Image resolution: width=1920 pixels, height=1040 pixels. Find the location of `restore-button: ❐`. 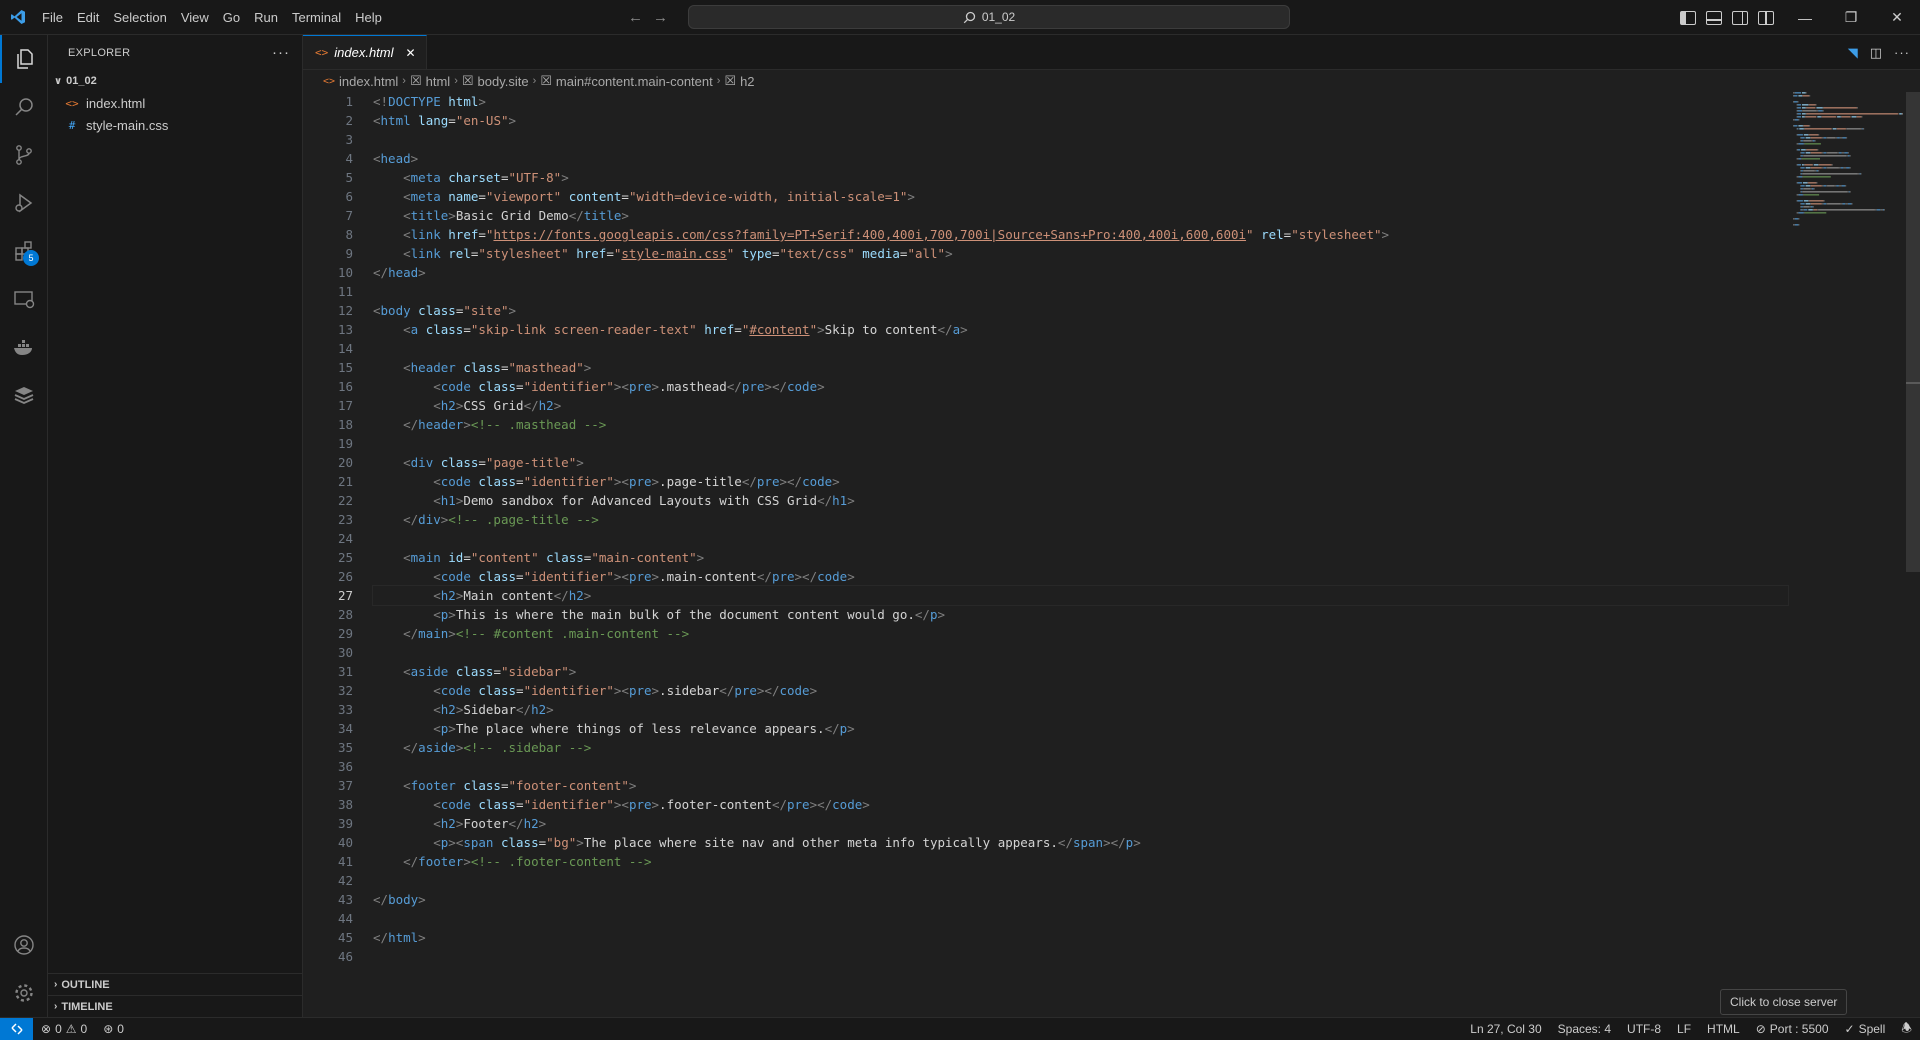

restore-button: ❐ is located at coordinates (1851, 17).